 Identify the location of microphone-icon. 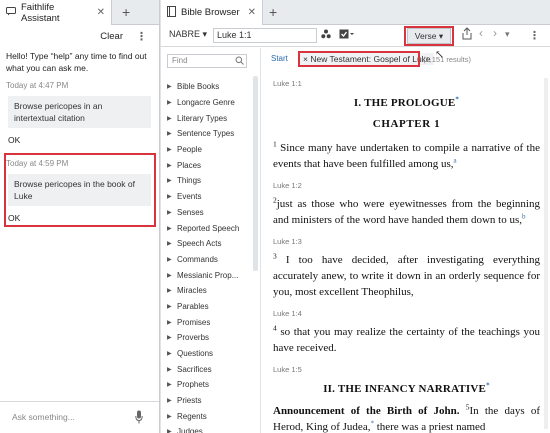
(139, 417).